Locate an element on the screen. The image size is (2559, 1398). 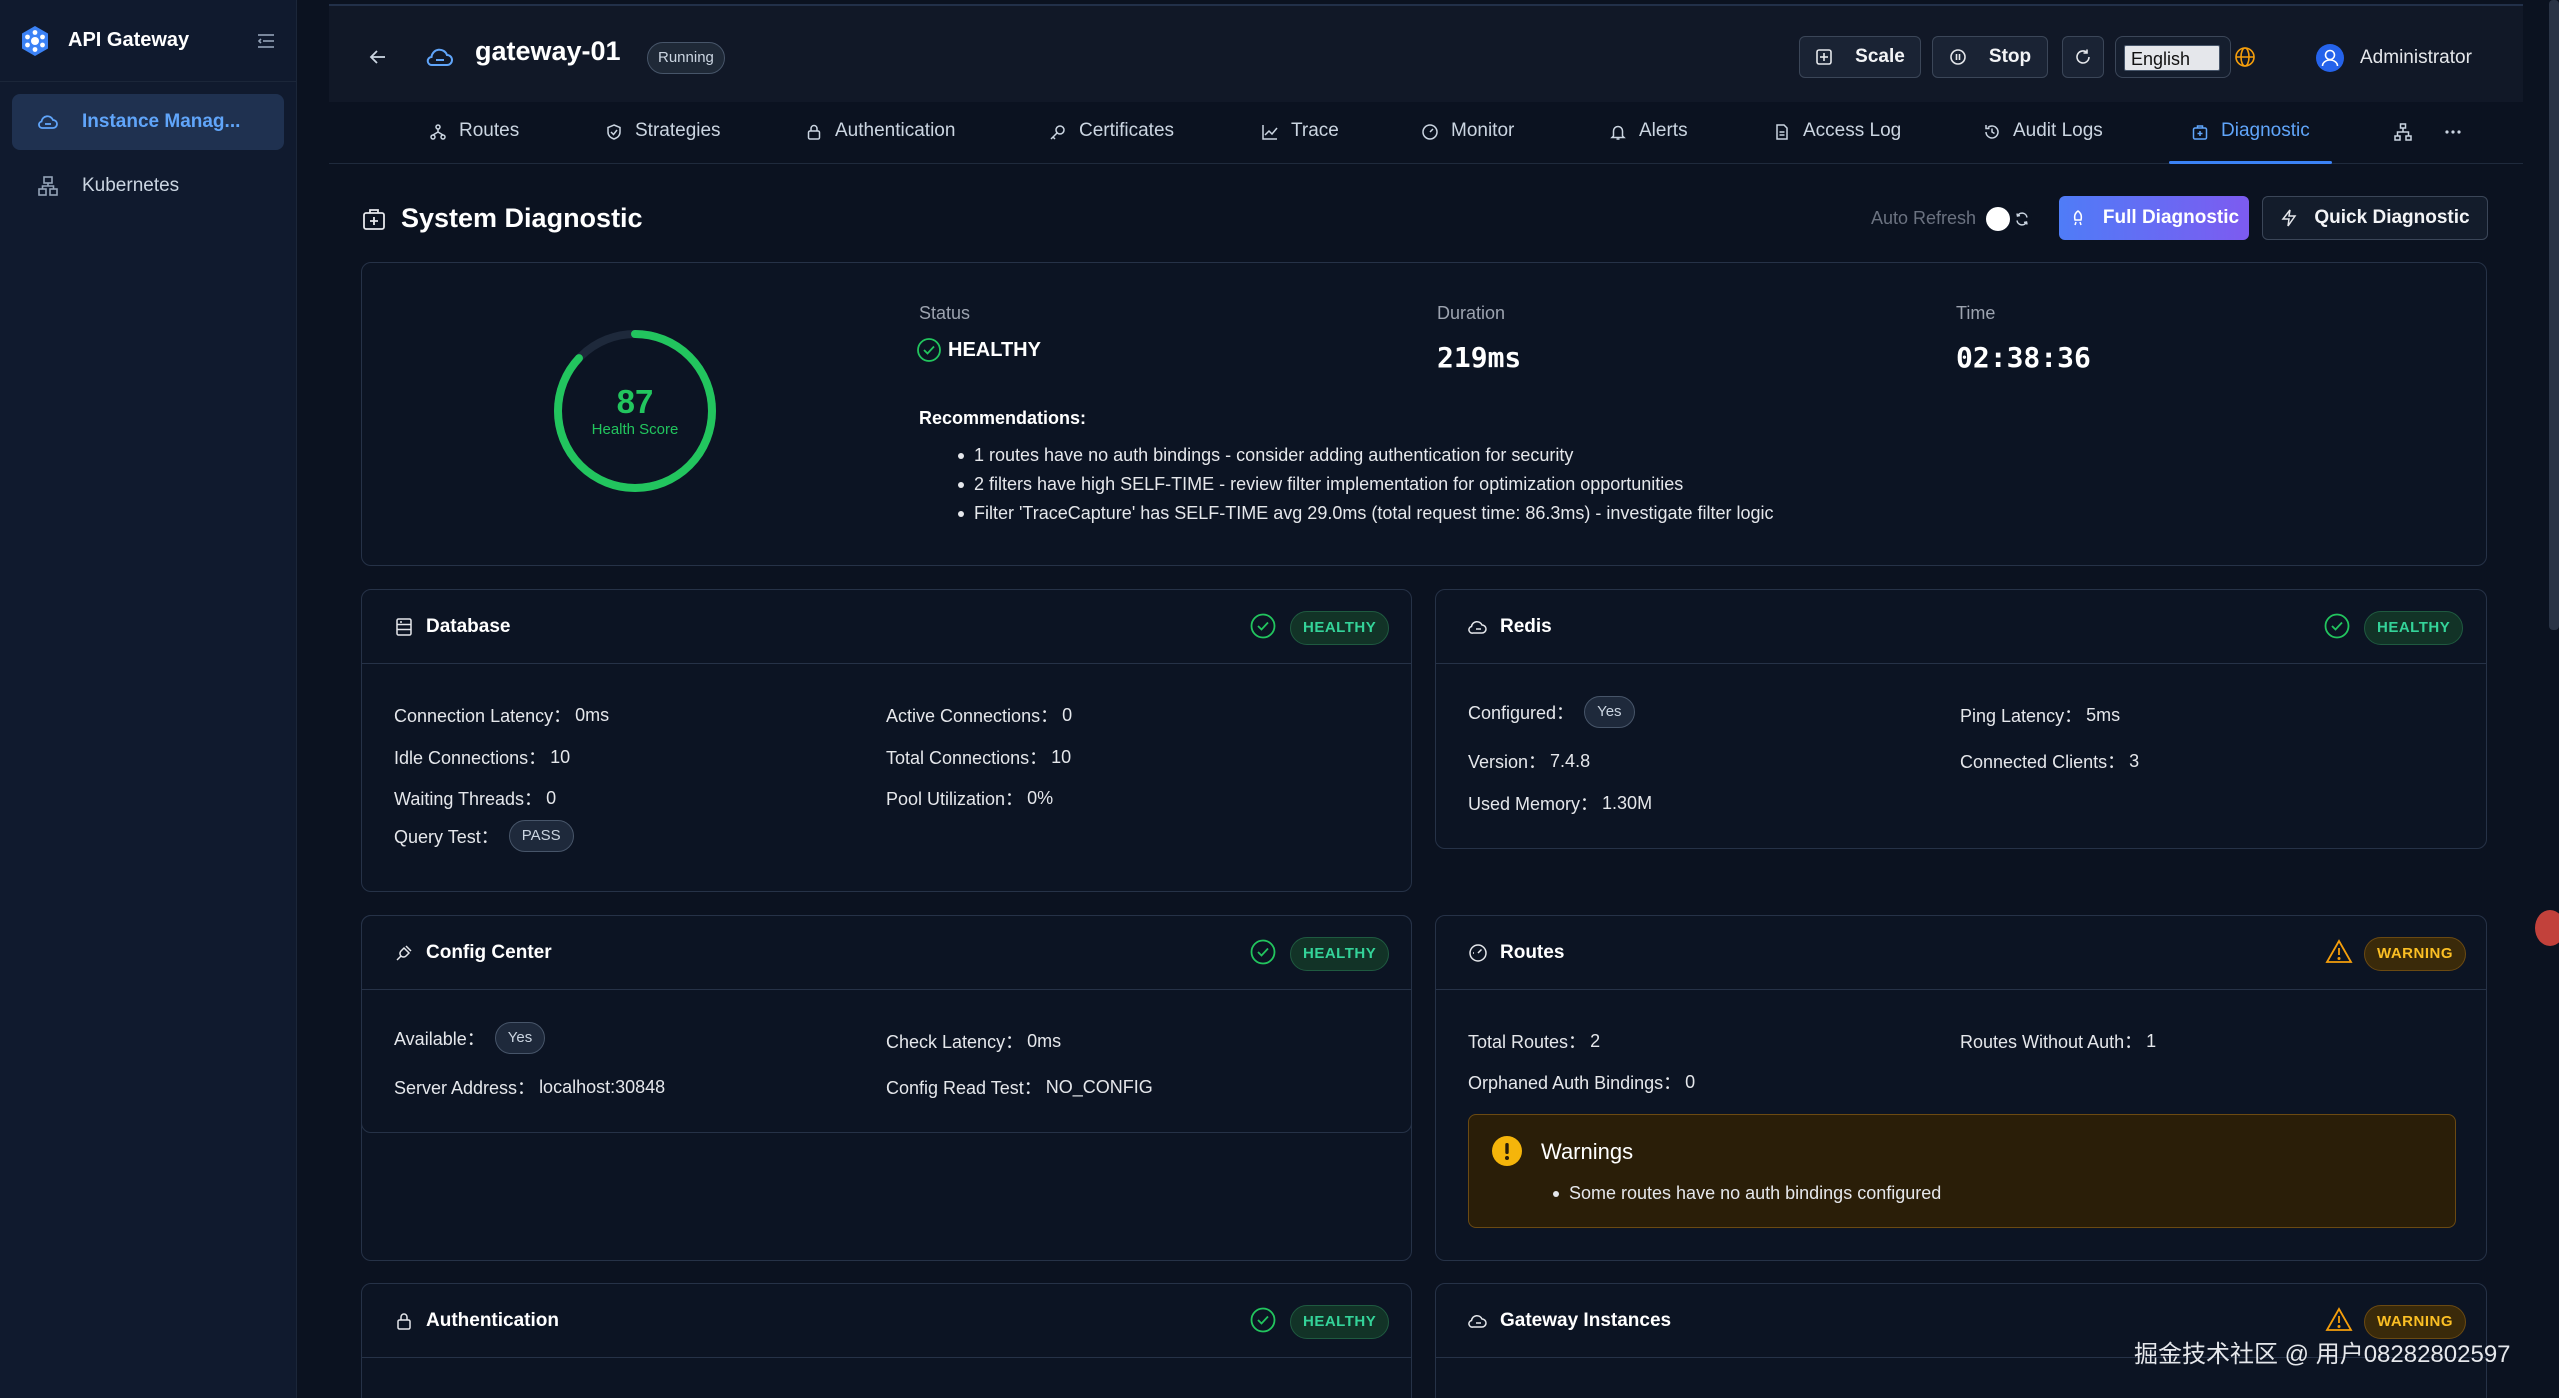
history-icon is located at coordinates (1992, 132).